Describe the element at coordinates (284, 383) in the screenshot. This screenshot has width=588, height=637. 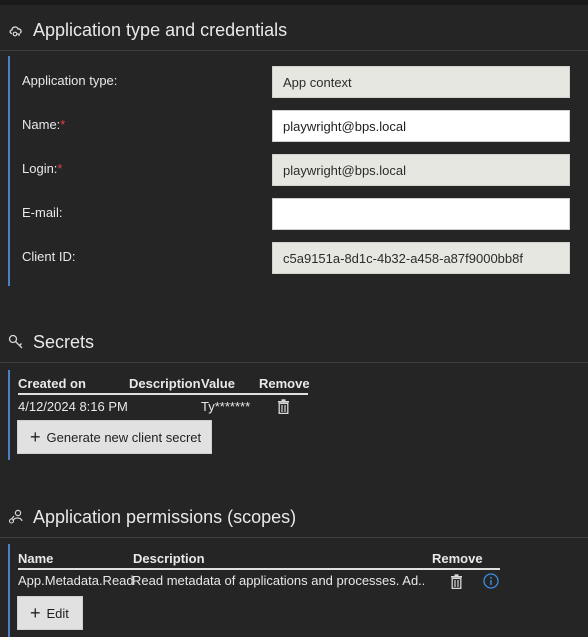
I see `secrets-col-remove: Remove` at that location.